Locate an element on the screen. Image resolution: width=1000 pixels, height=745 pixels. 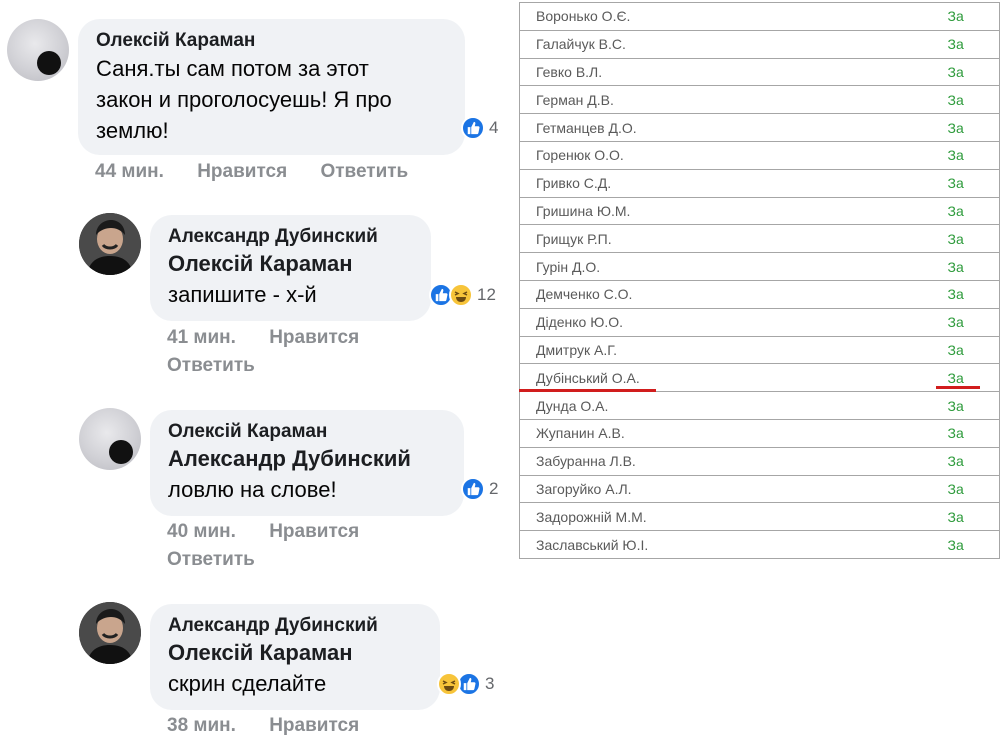
vote-row: Гривко С.Д. За is located at coordinates (759, 183).